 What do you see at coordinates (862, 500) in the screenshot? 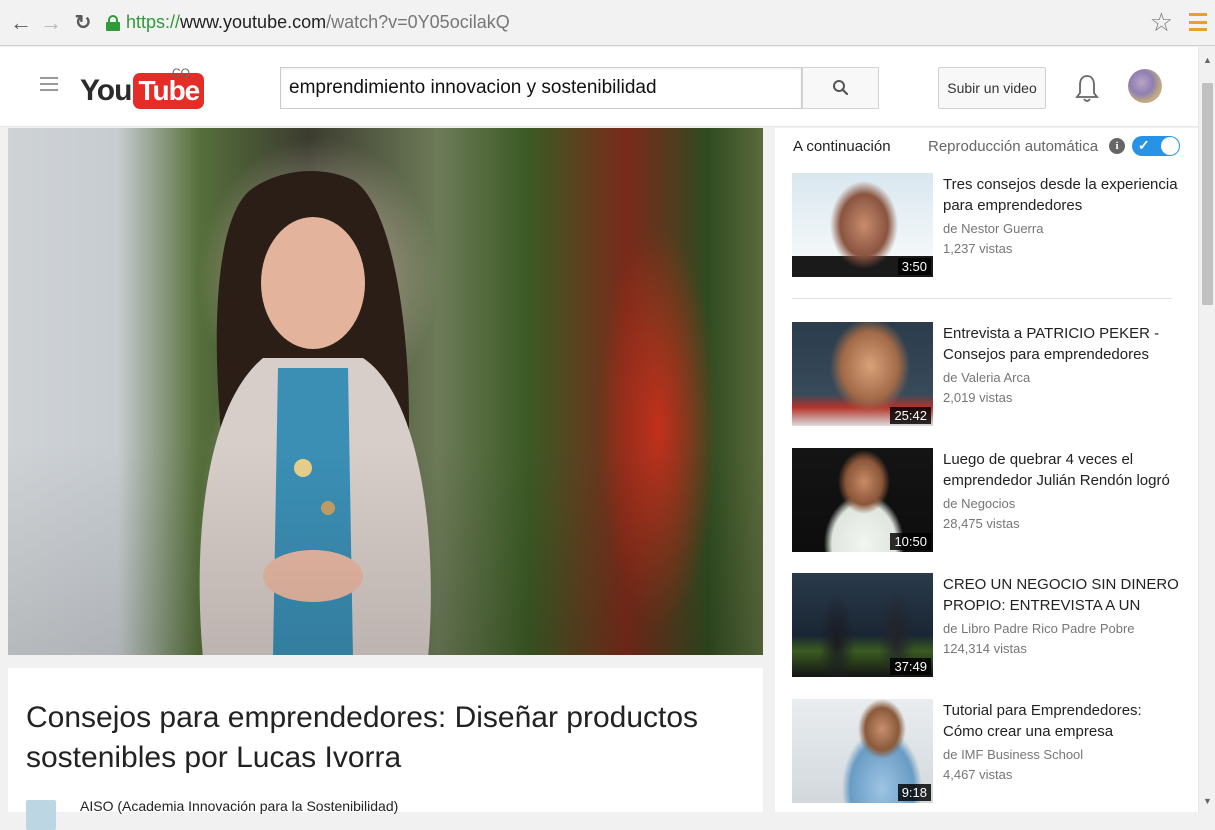
I see `video-thumbnail: 10:50` at bounding box center [862, 500].